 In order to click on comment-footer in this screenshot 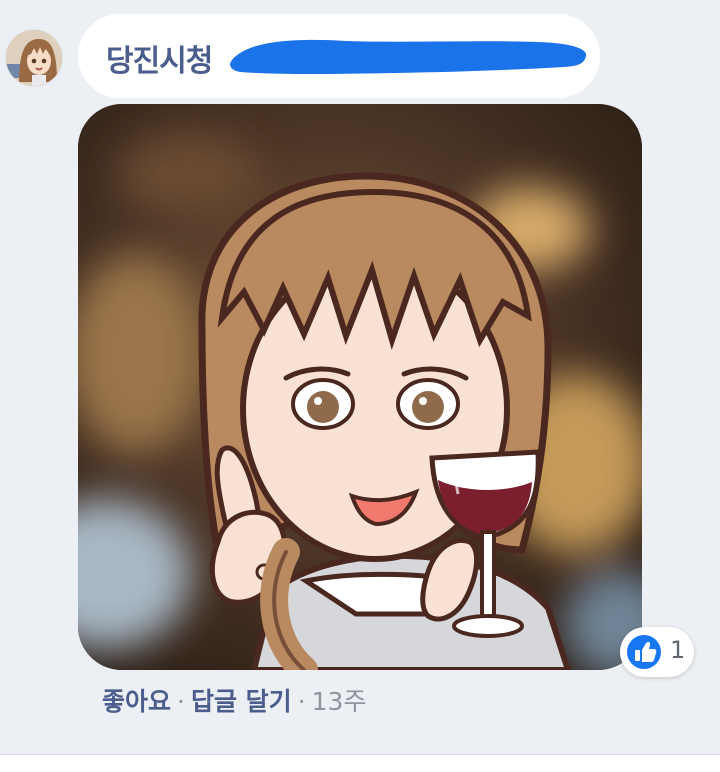, I will do `click(360, 763)`.